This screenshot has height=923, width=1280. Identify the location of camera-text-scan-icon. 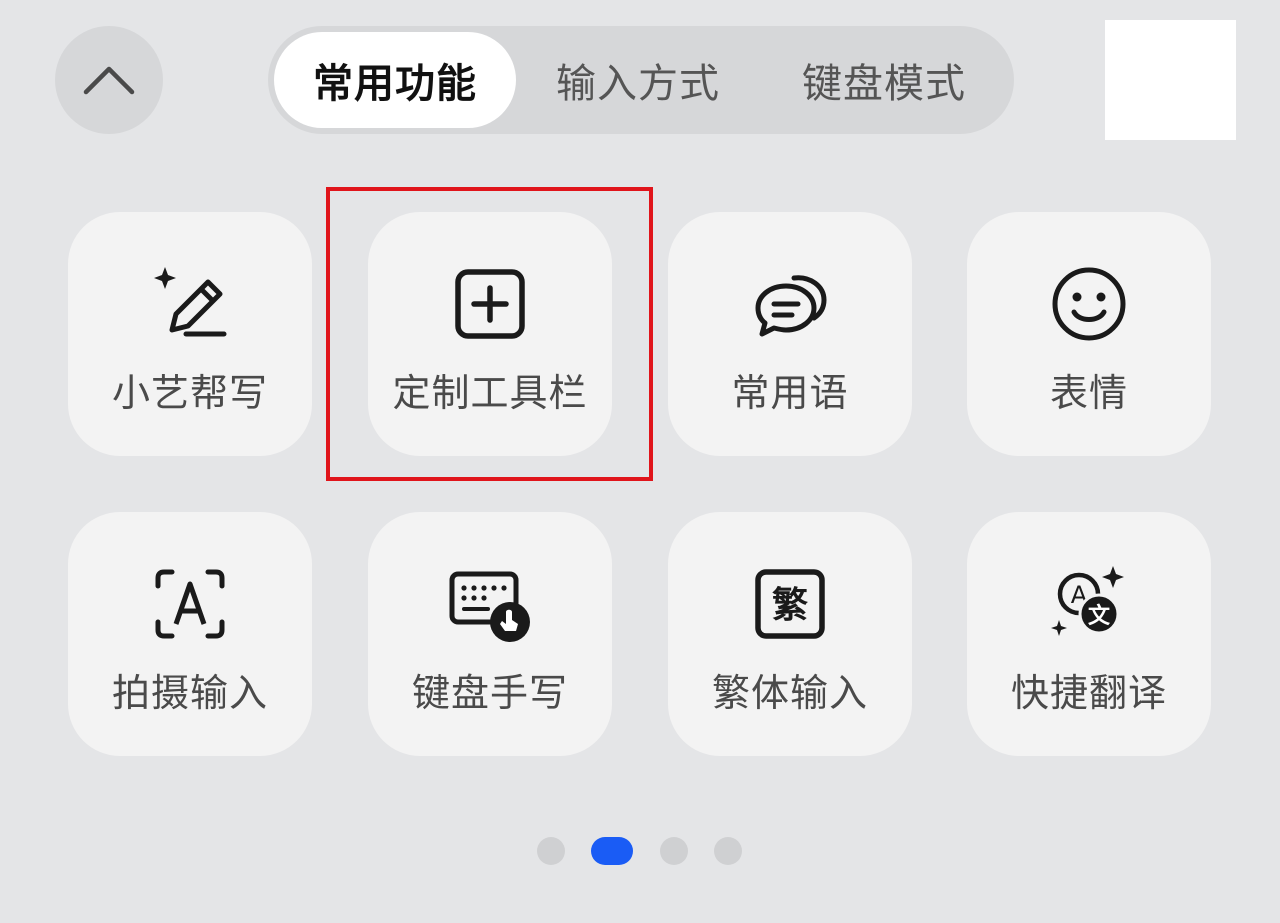
(190, 604).